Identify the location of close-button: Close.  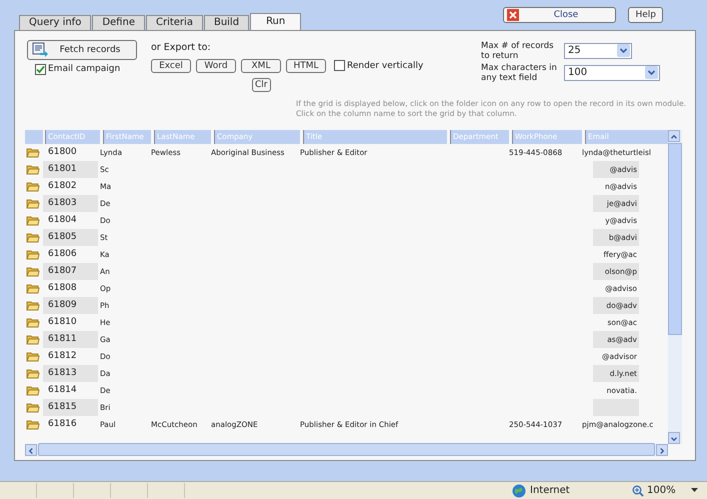
(559, 15).